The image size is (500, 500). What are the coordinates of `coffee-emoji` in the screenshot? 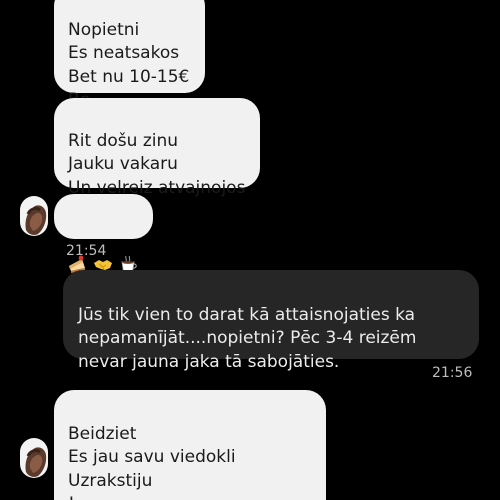 It's located at (129, 251).